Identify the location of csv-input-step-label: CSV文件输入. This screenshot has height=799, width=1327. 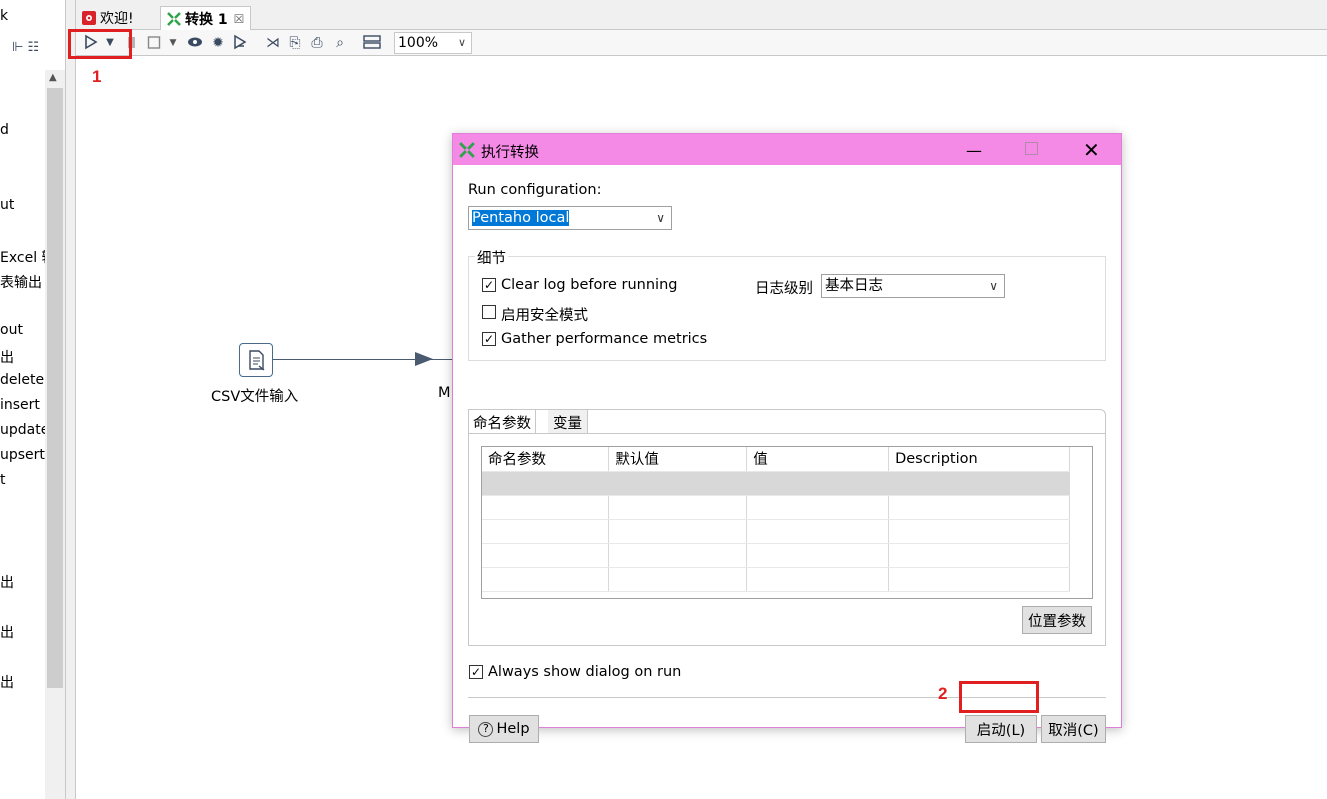
(255, 397).